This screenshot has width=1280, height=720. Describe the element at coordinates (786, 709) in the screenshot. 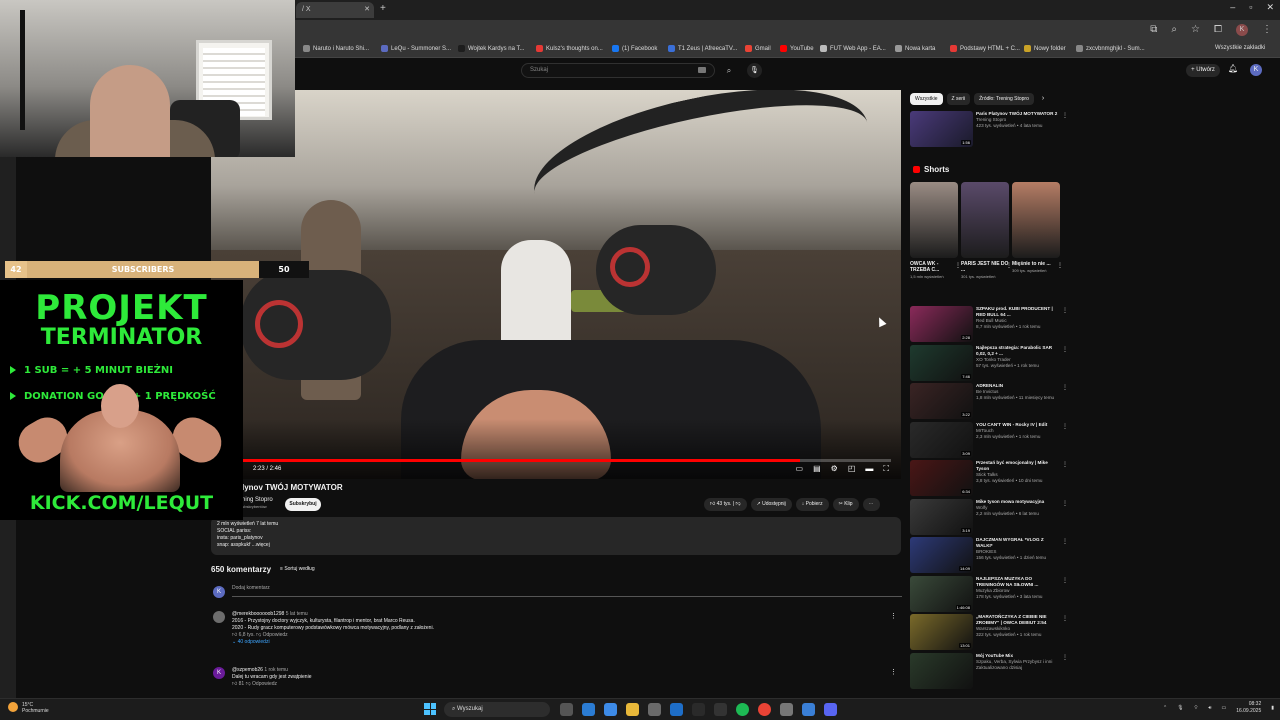

I see `app-icon` at that location.